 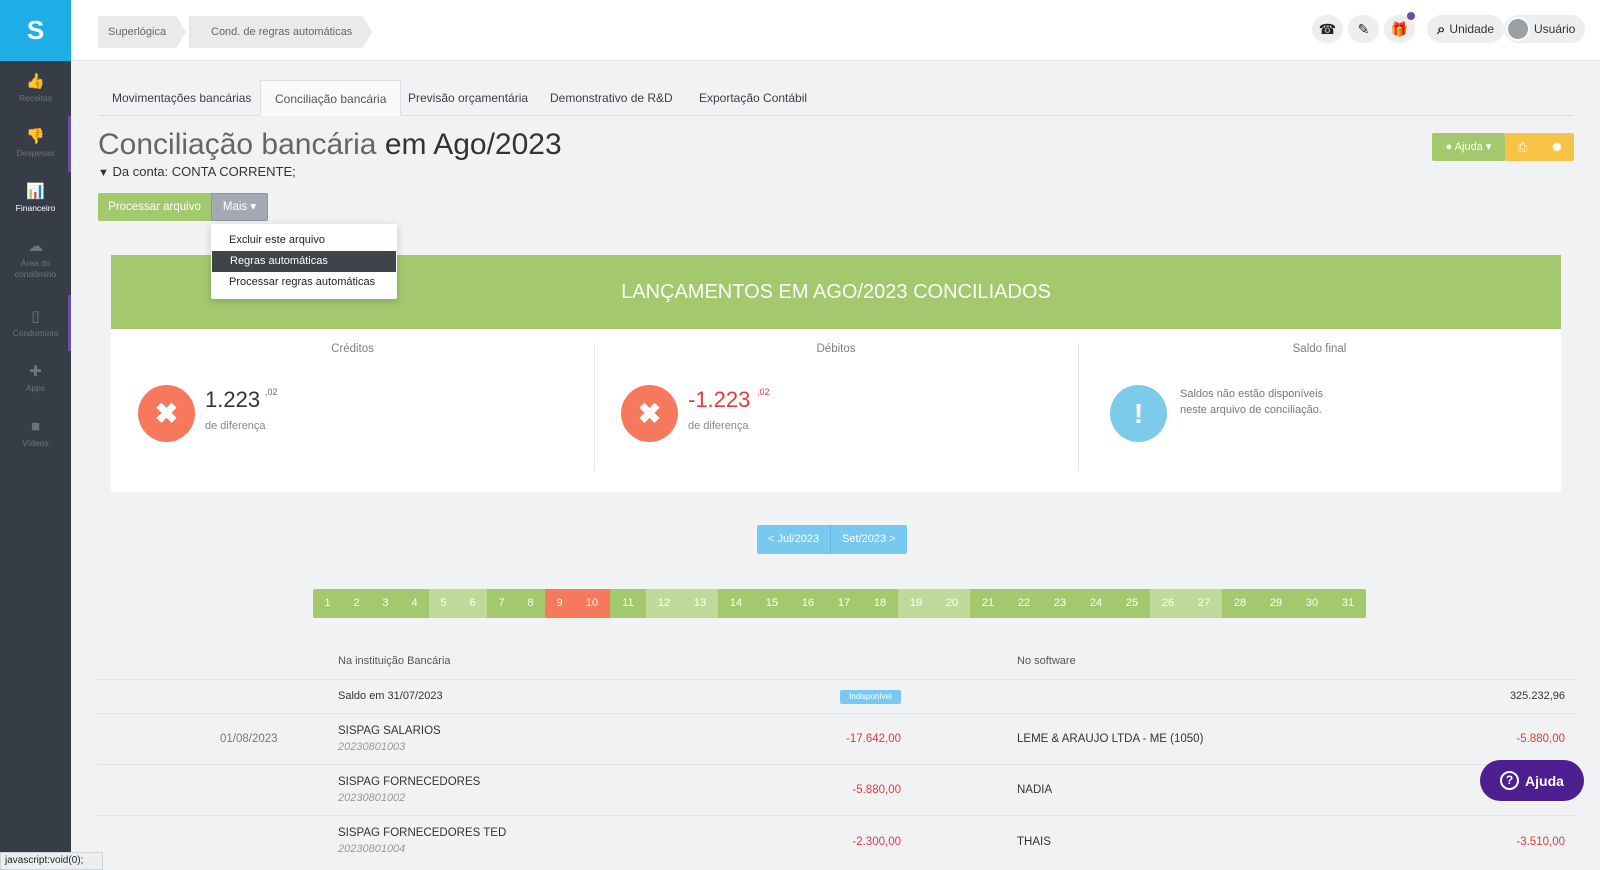 What do you see at coordinates (35, 81) in the screenshot?
I see `thumbs-up-icon: 👍` at bounding box center [35, 81].